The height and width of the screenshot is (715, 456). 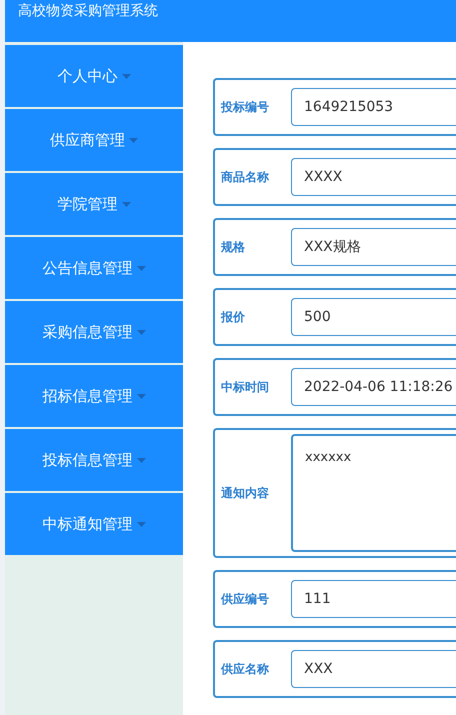 What do you see at coordinates (233, 317) in the screenshot?
I see `field-label: 报价` at bounding box center [233, 317].